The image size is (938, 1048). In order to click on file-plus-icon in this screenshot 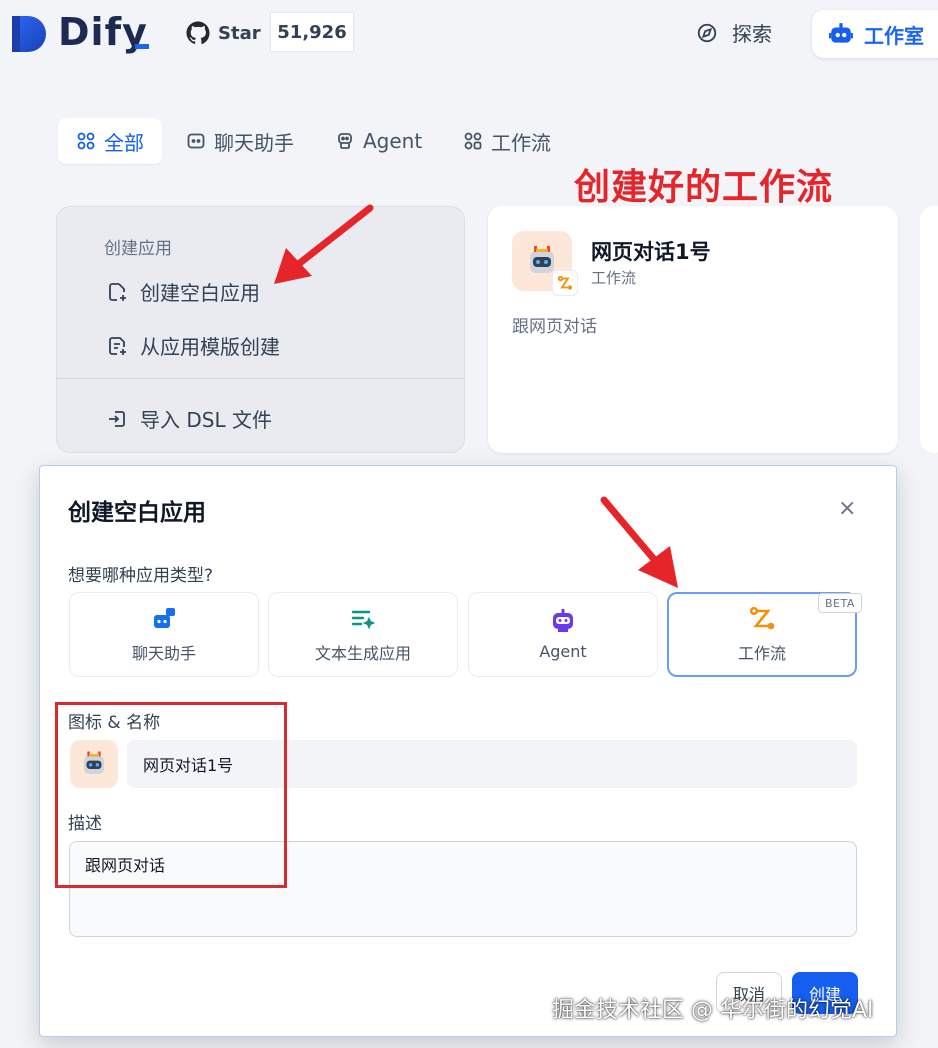, I will do `click(117, 291)`.